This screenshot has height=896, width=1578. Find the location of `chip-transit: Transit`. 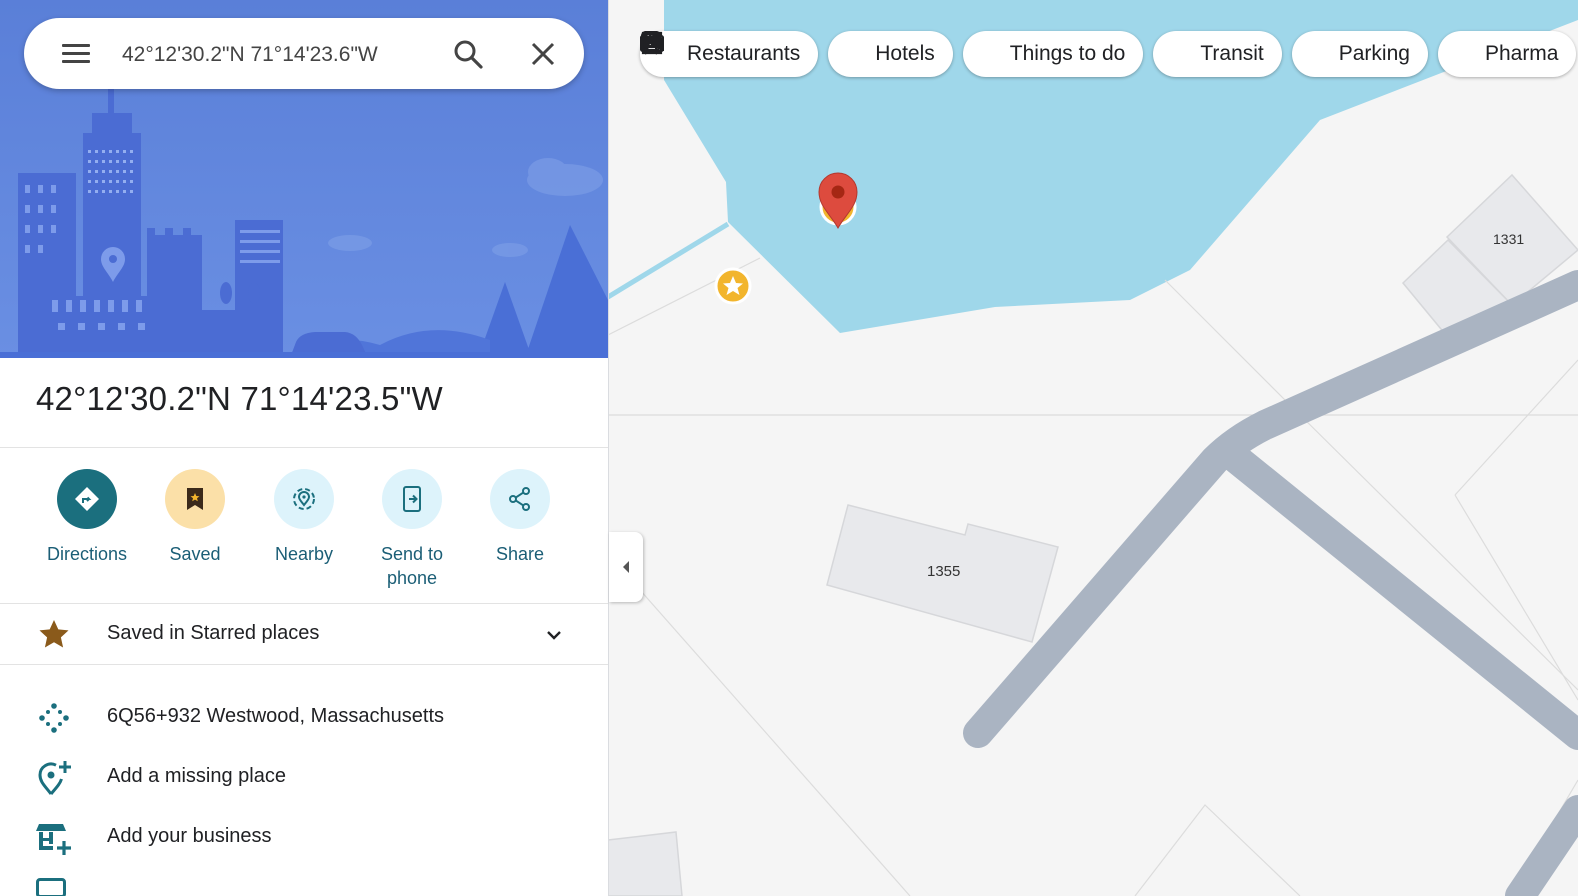

chip-transit: Transit is located at coordinates (961, 54).